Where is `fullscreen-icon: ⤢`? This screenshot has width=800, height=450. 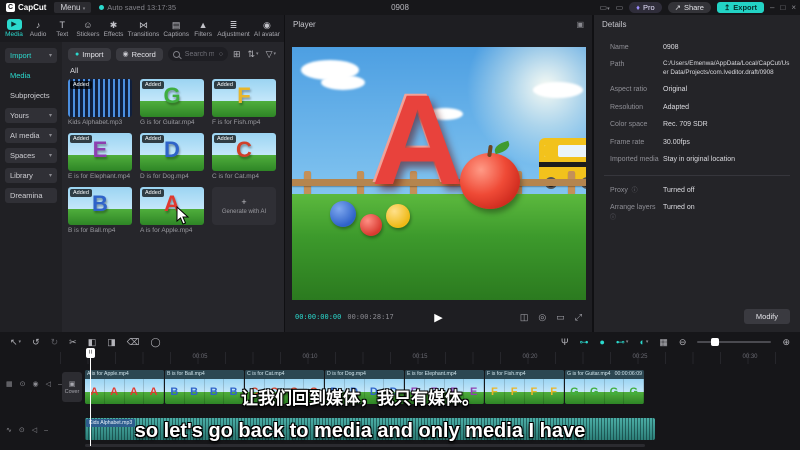
fullscreen-icon: ⤢ is located at coordinates (578, 317).